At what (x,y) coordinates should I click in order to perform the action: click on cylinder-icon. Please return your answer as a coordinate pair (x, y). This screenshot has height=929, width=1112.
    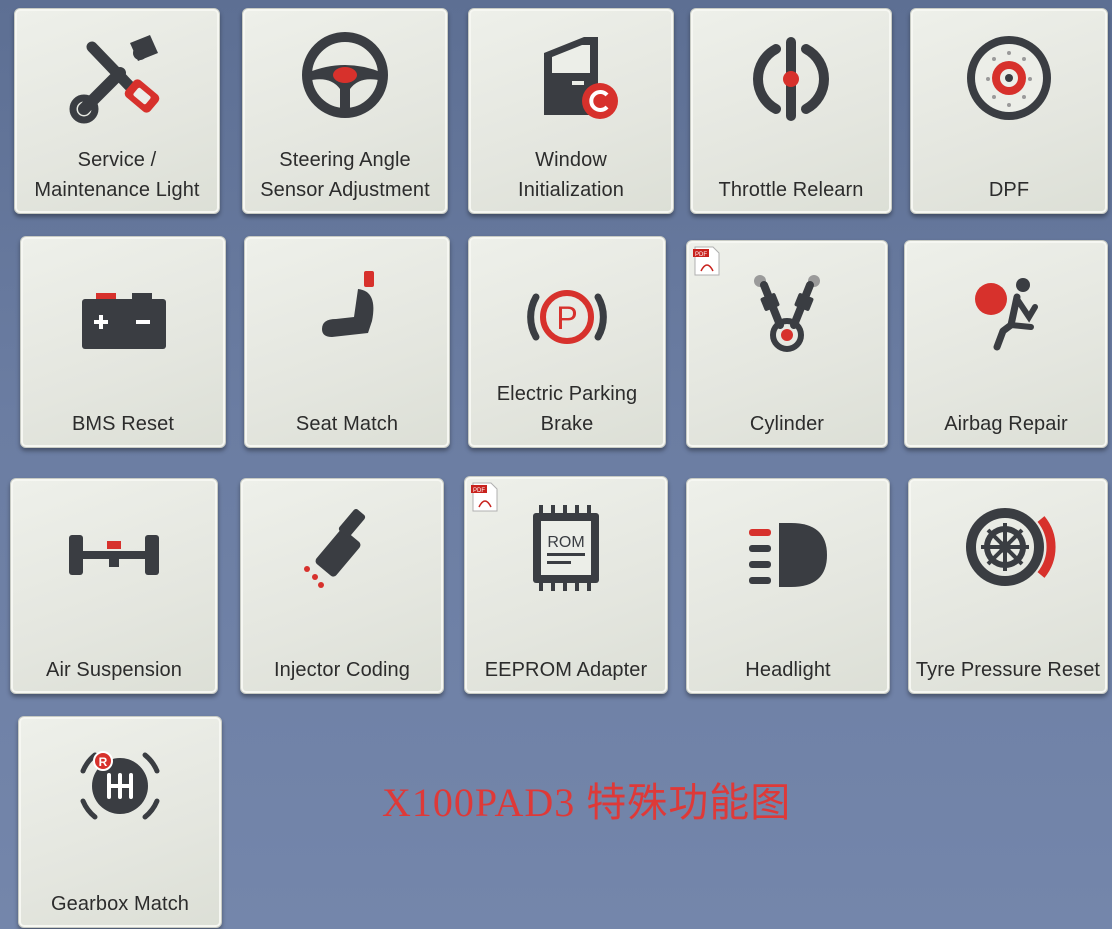
    Looking at the image, I should click on (787, 310).